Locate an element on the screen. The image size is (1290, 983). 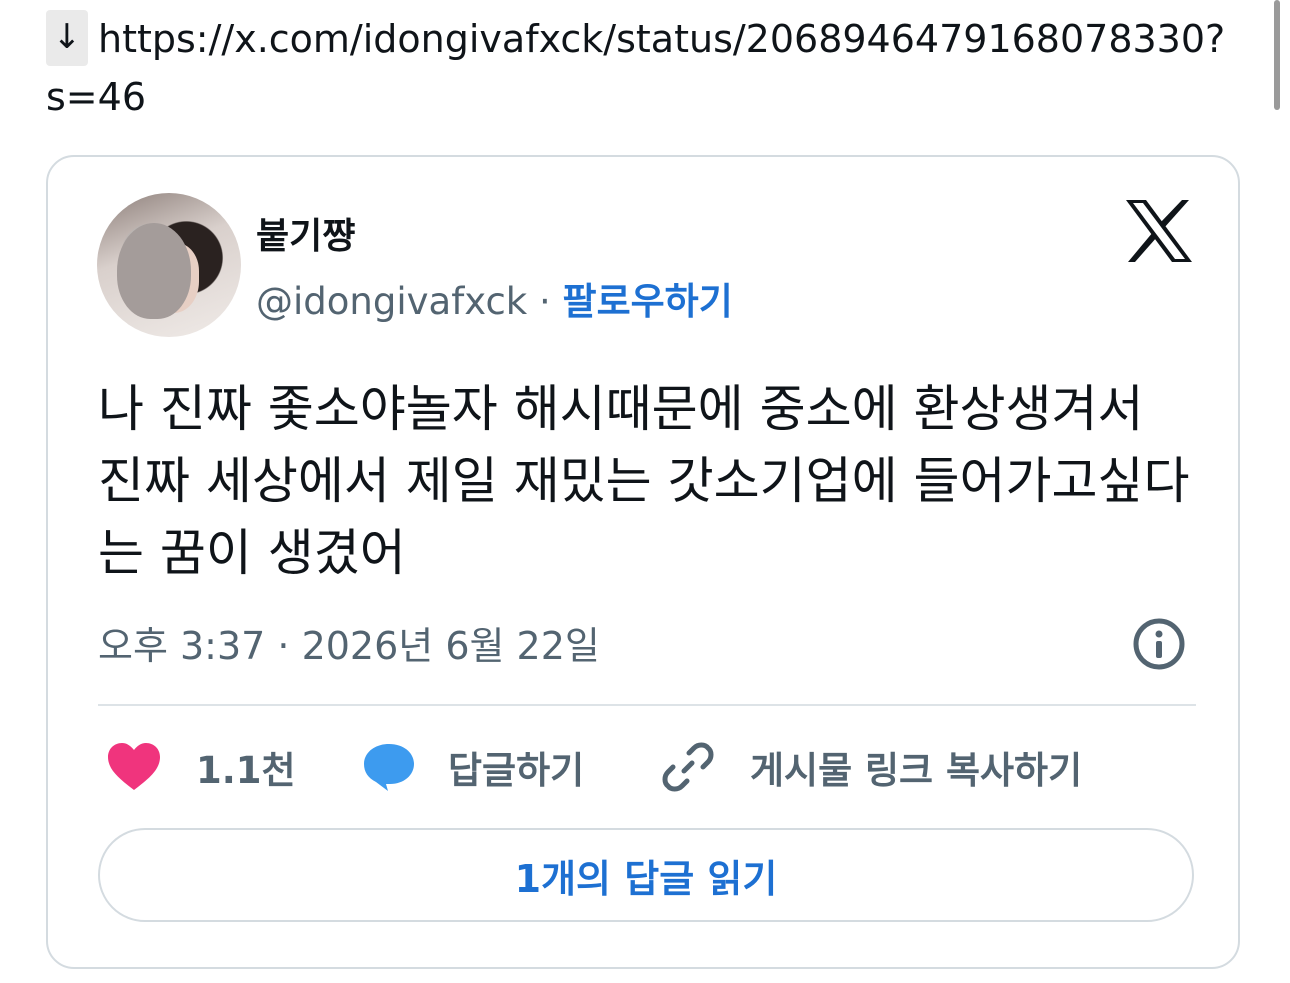
user-handle: @idongivafxck is located at coordinates (391, 301).